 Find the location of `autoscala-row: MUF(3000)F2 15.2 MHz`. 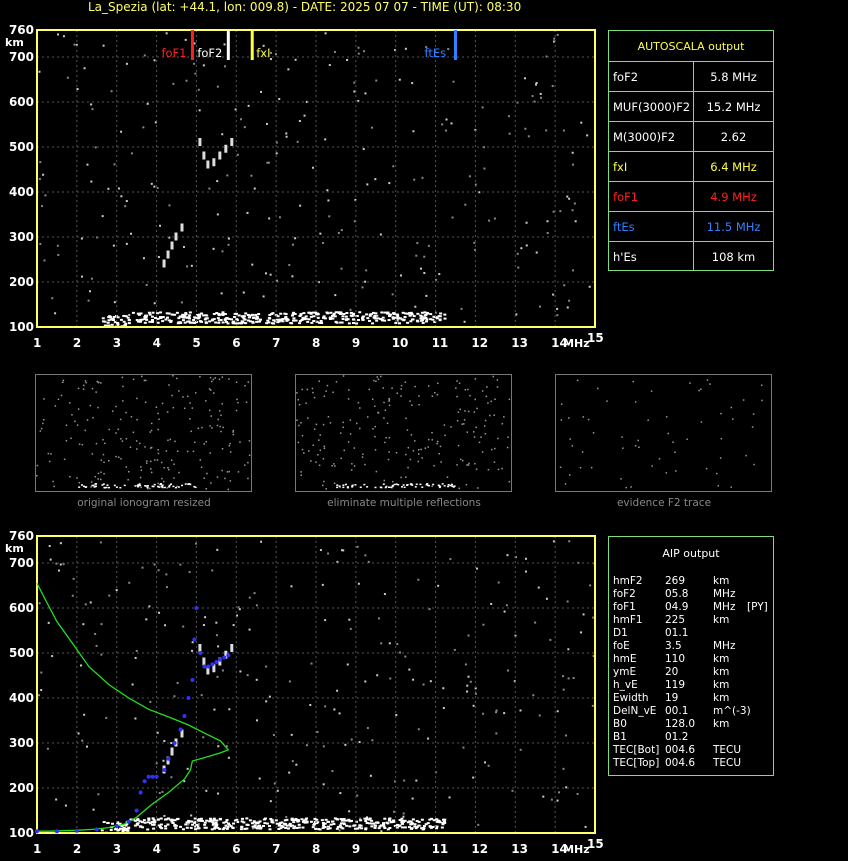

autoscala-row: MUF(3000)F2 15.2 MHz is located at coordinates (691, 106).